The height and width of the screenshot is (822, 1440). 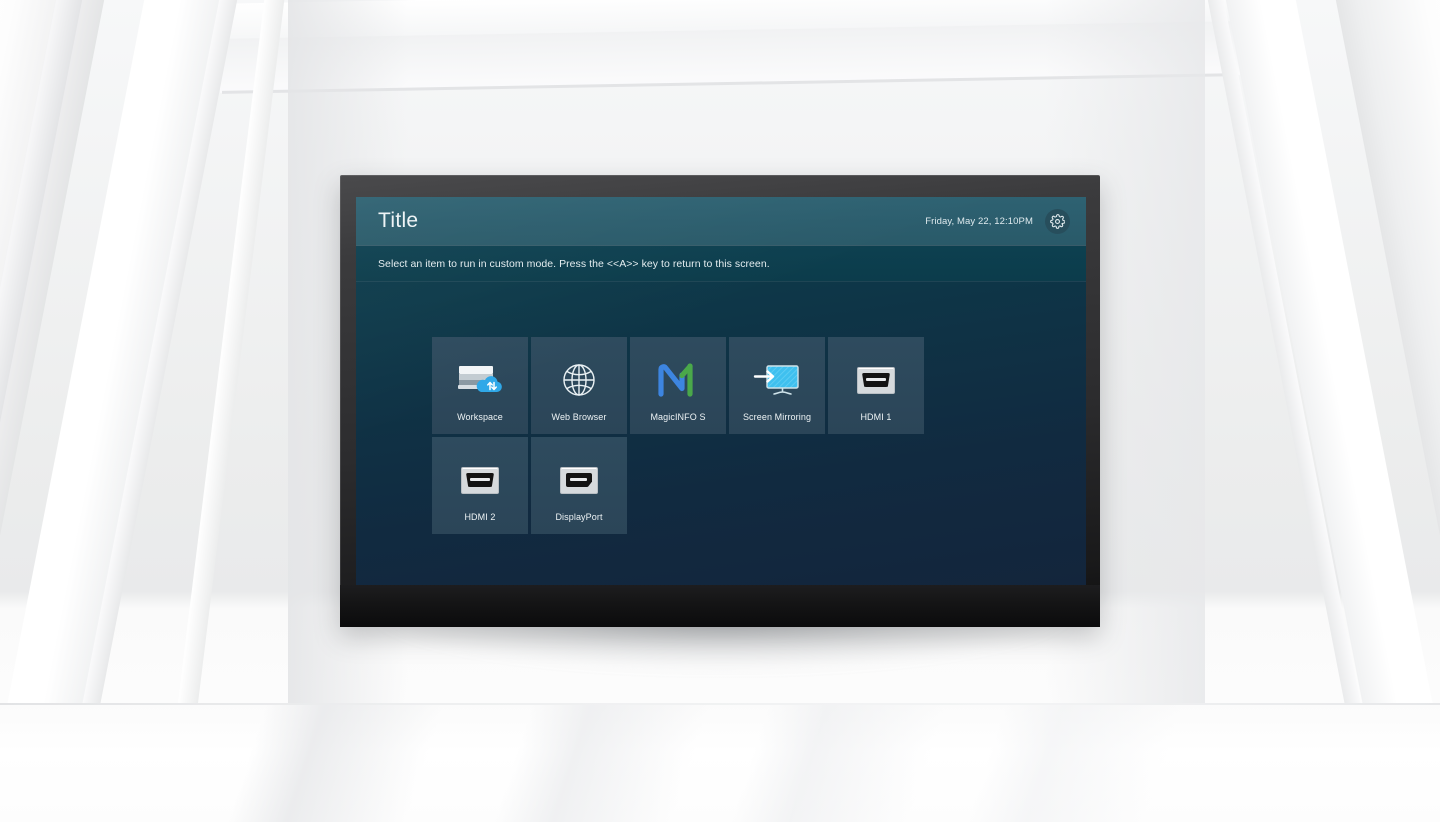 I want to click on screen-mirroring-icon, so click(x=777, y=380).